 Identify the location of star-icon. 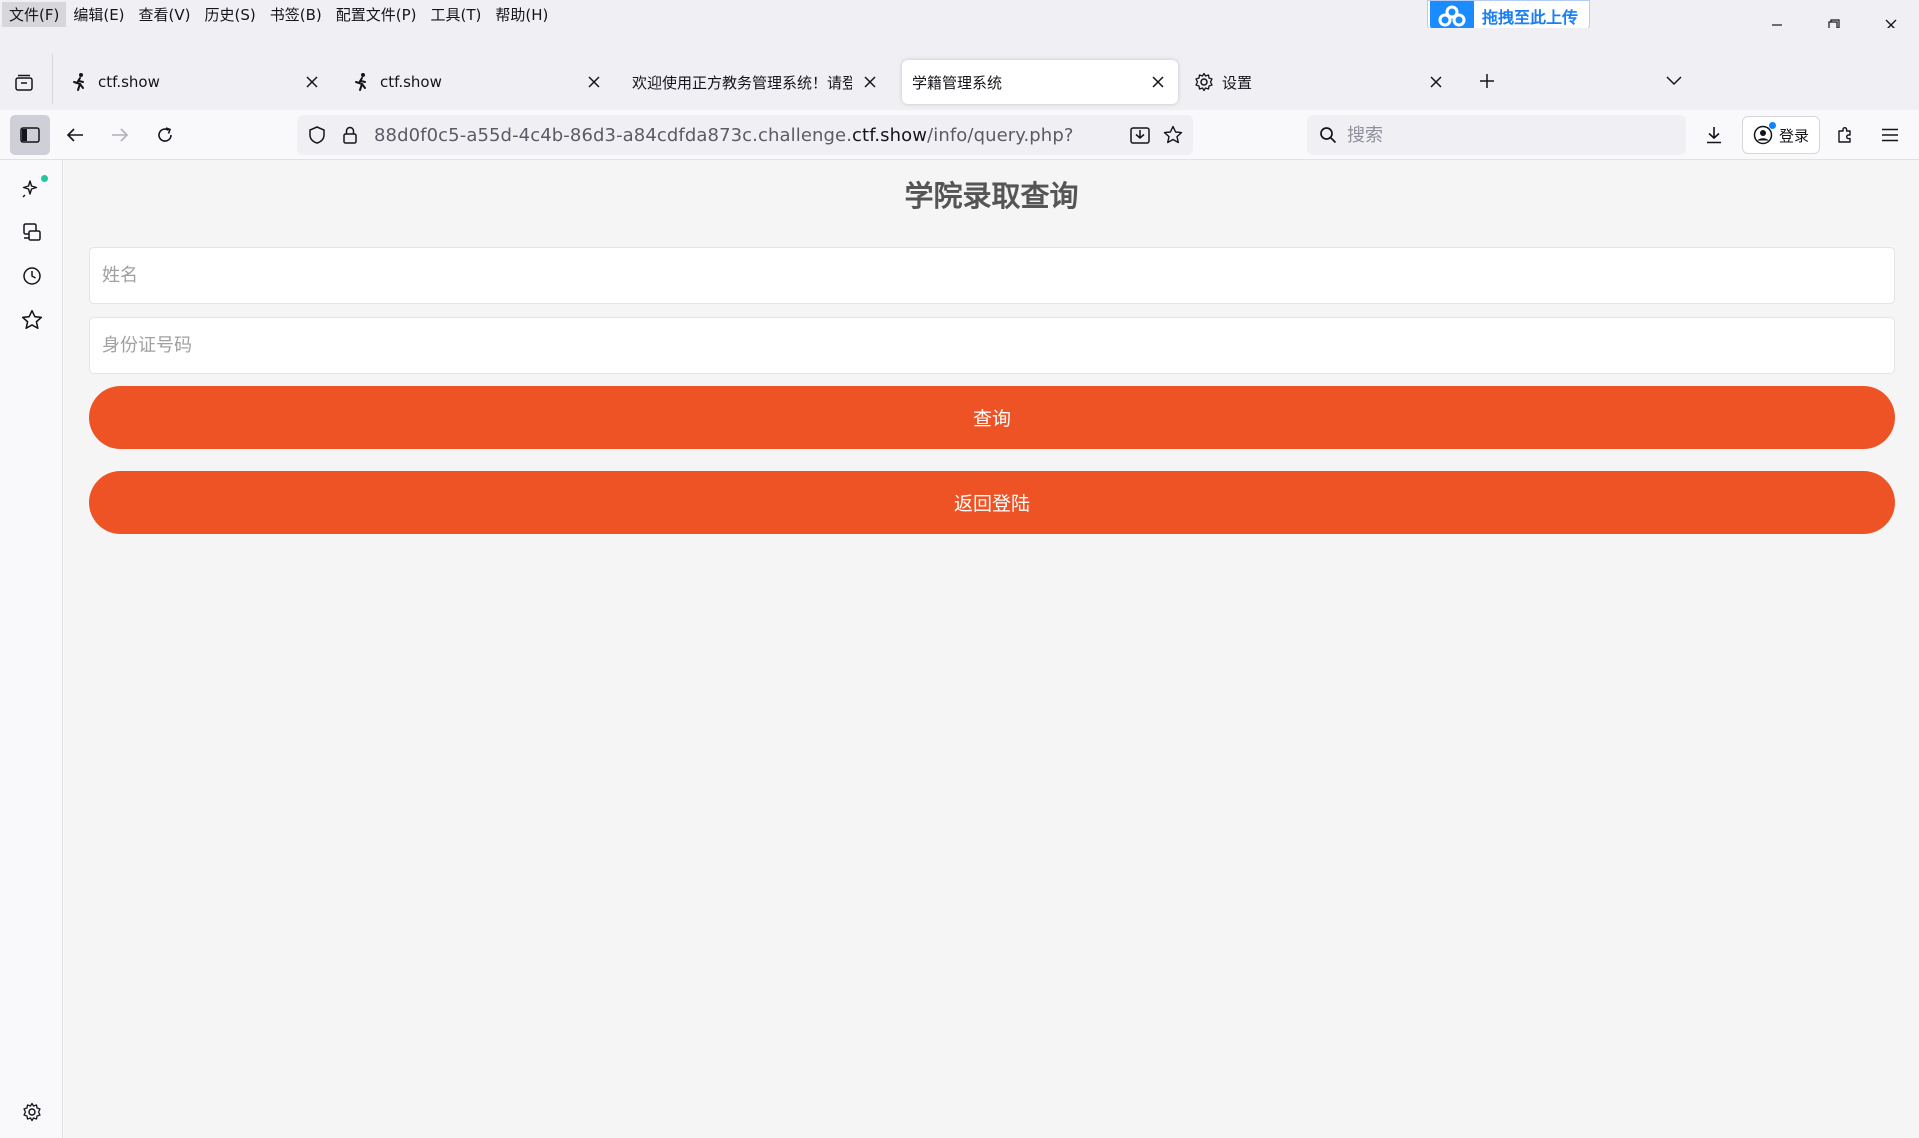
(32, 319).